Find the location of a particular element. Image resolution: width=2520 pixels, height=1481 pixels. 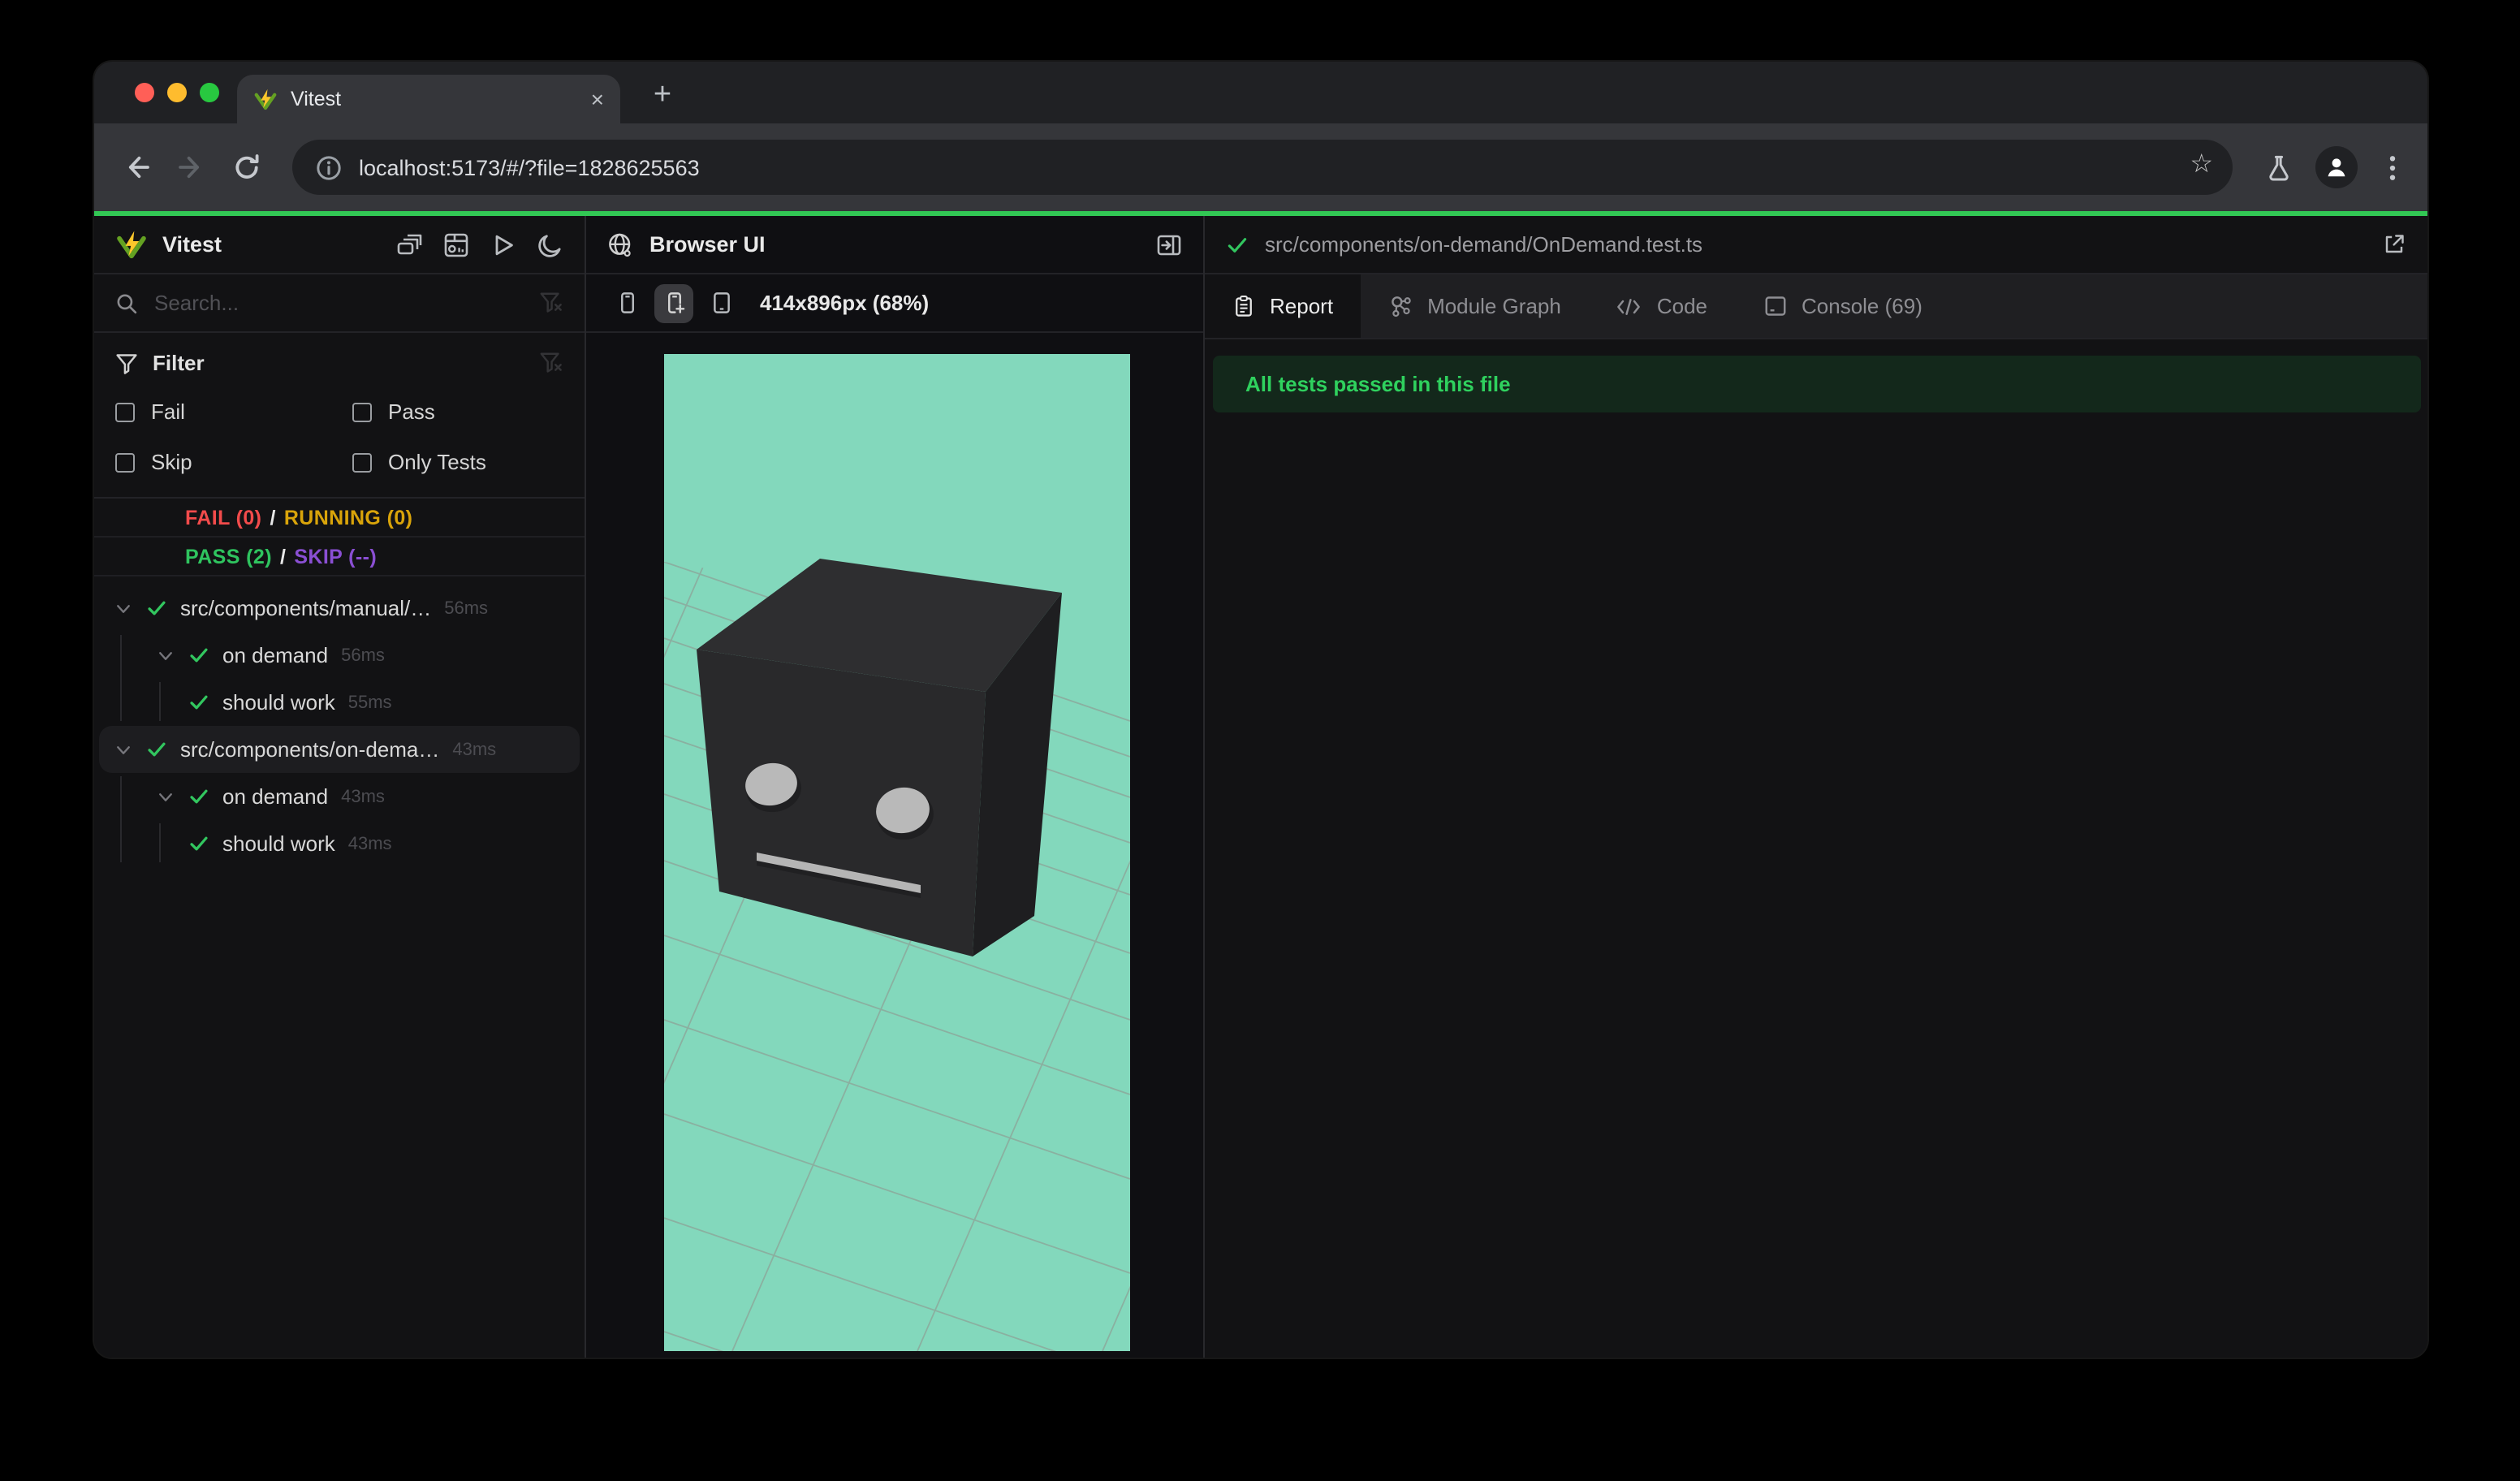

traffic-lights is located at coordinates (177, 92).